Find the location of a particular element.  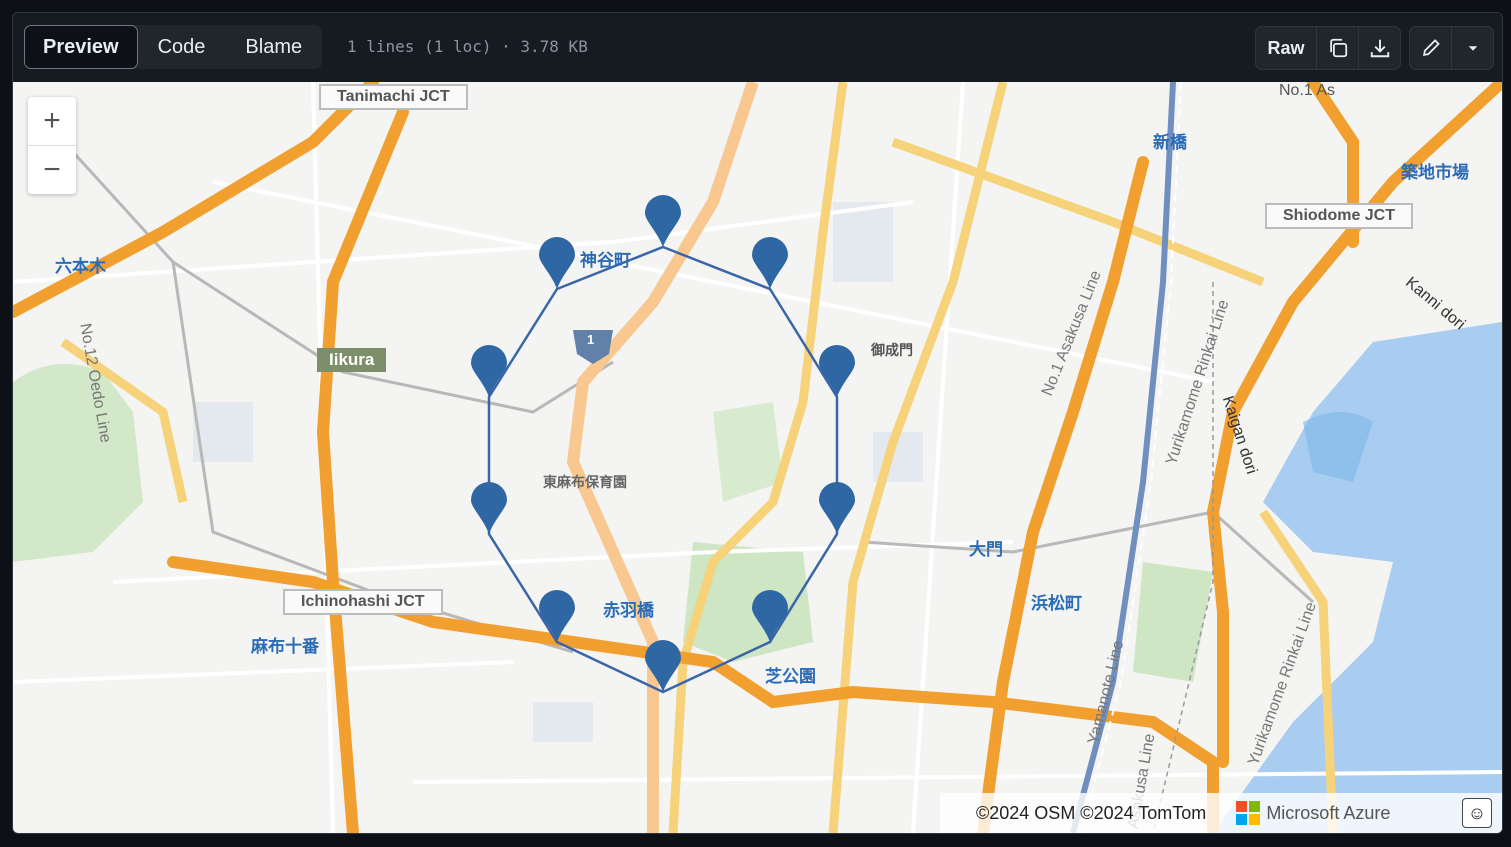

route-shield-1: 1 is located at coordinates (591, 339).